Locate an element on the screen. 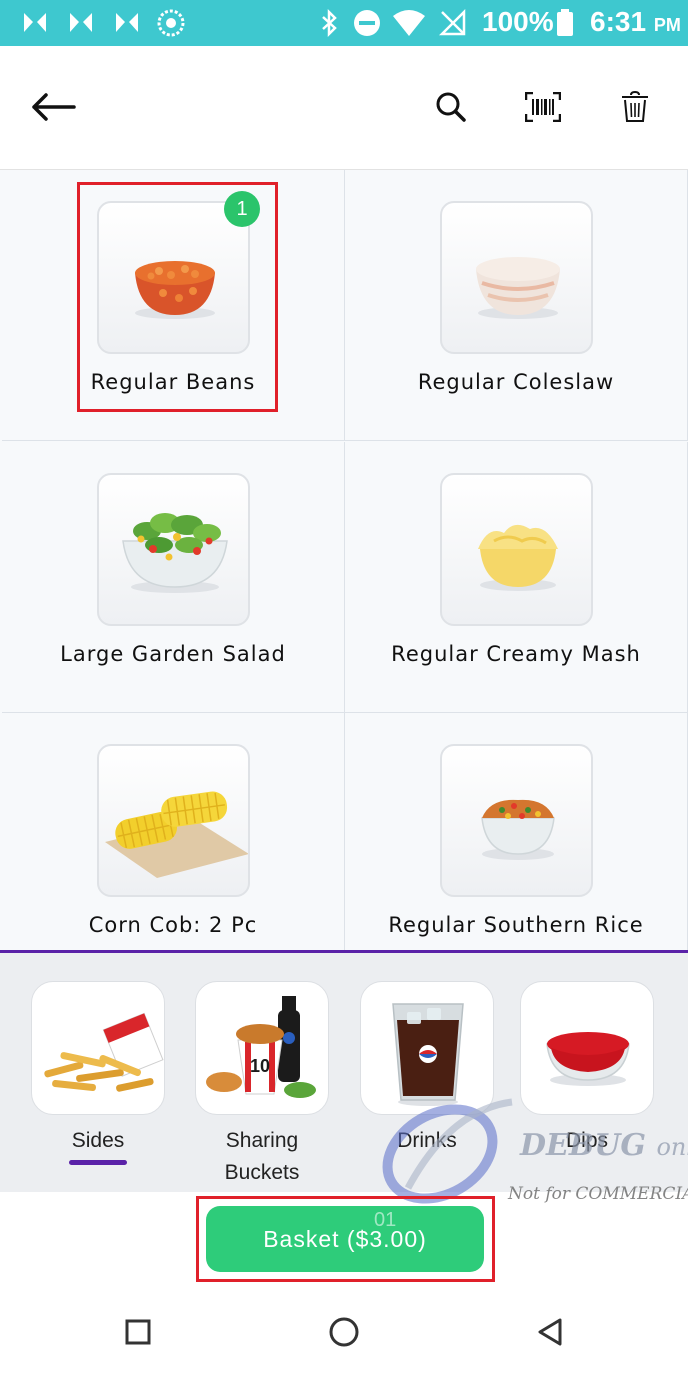 This screenshot has height=1376, width=688. fries-image is located at coordinates (98, 1048).